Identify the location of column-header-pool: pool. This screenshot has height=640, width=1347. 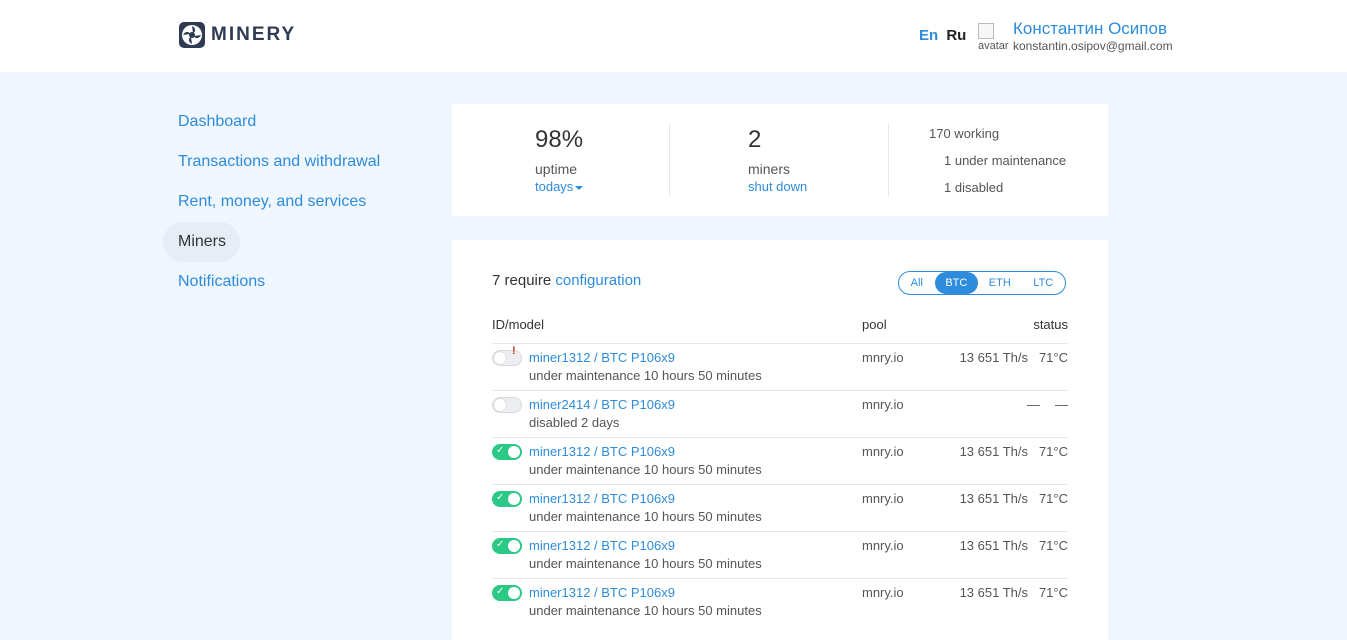
(874, 324).